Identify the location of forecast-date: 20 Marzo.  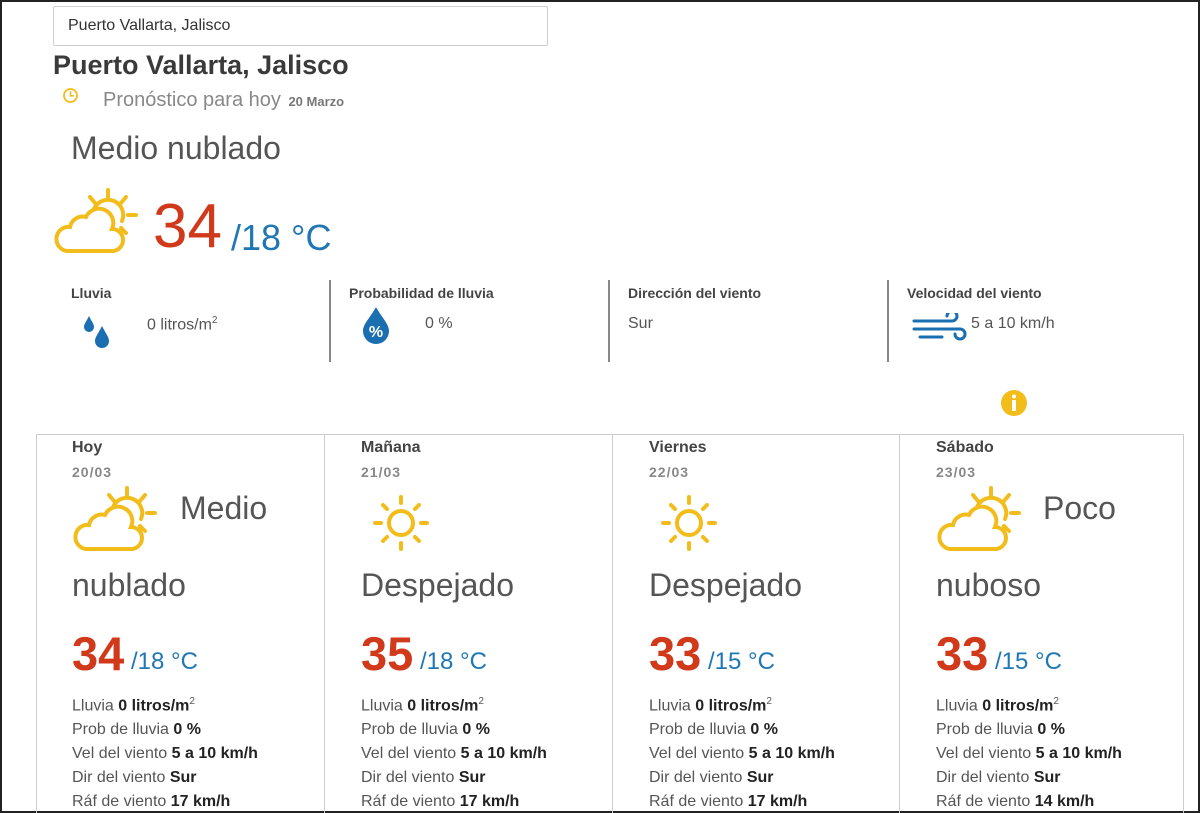
(316, 101).